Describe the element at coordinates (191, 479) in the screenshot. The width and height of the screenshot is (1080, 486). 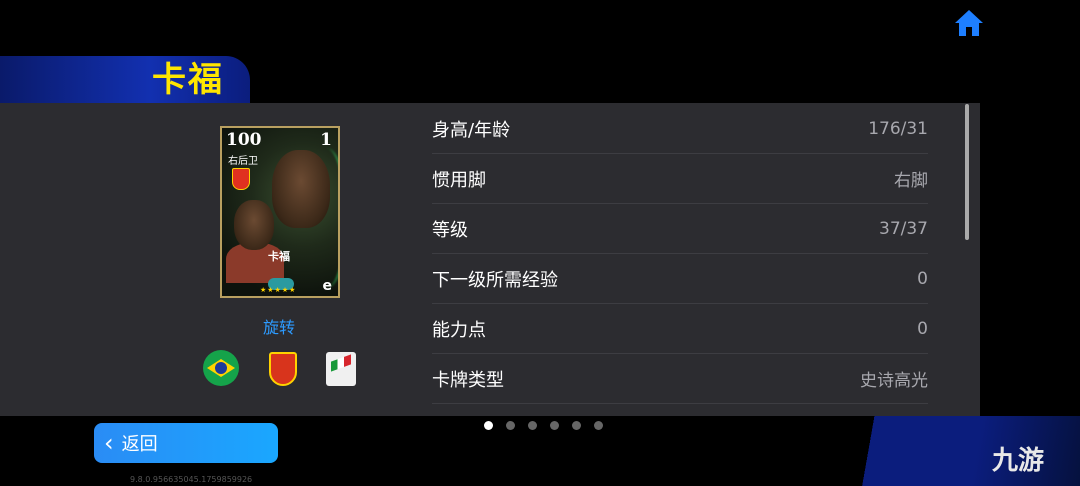
I see `version-text: 9.8.0.956635045.1759859926` at that location.